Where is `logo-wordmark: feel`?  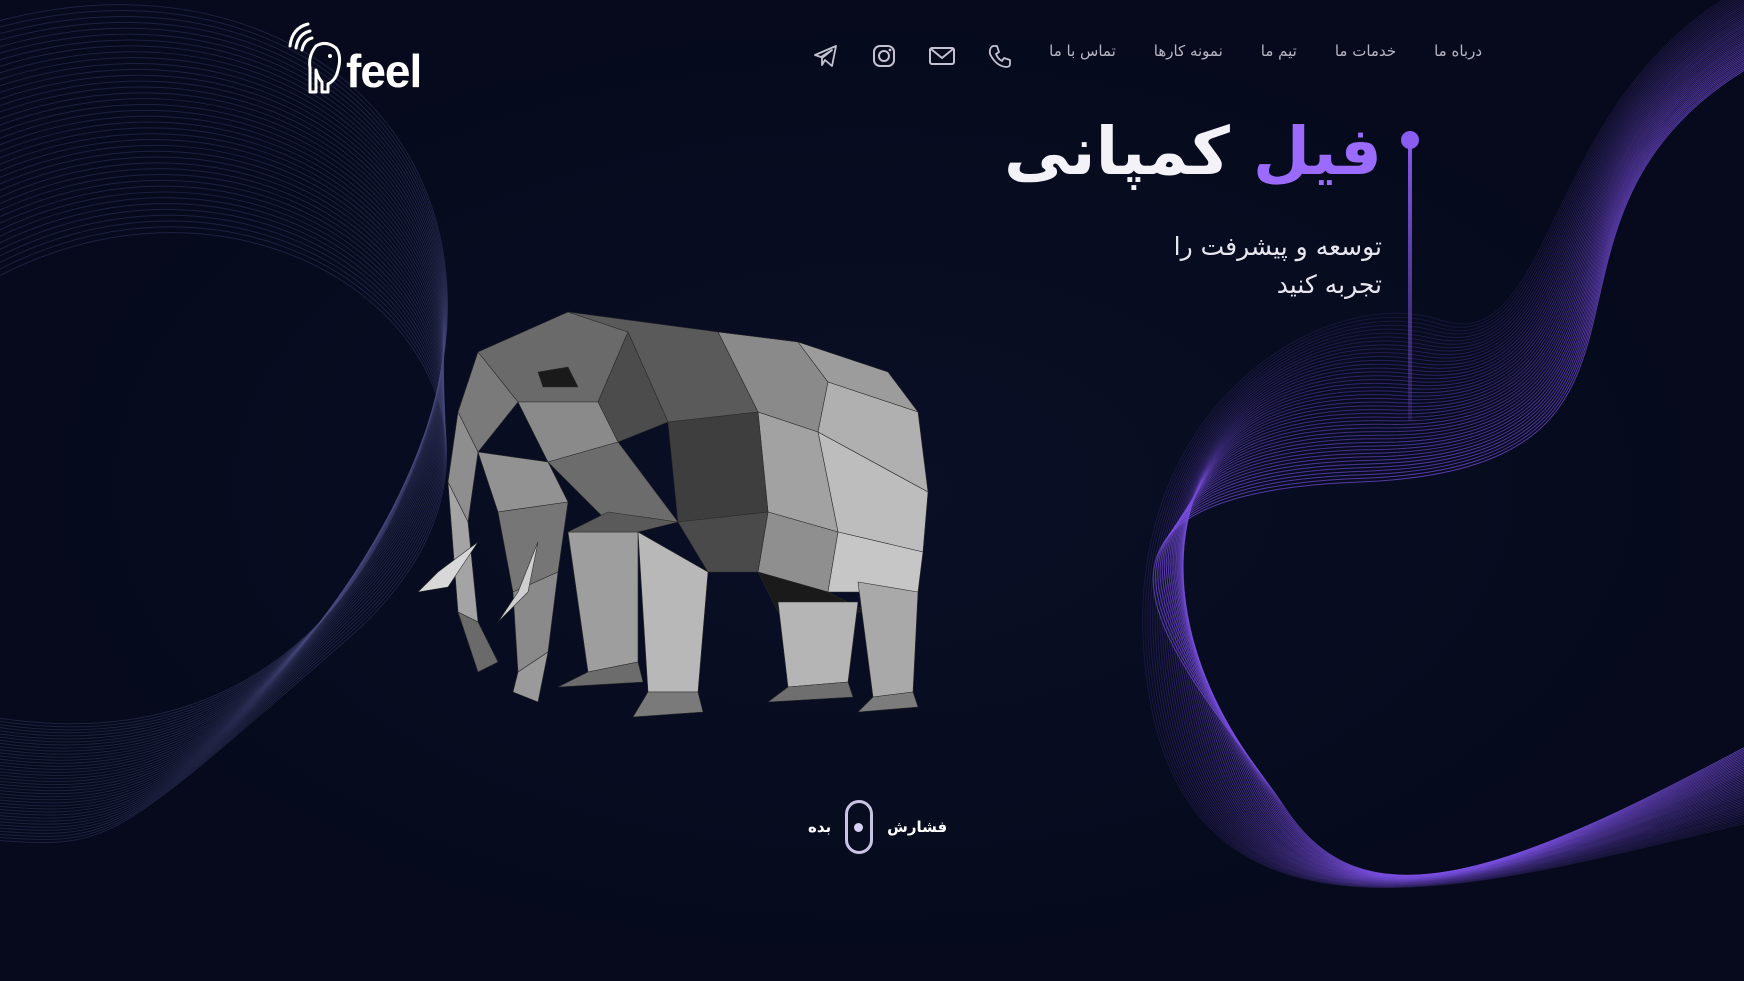
logo-wordmark: feel is located at coordinates (384, 71).